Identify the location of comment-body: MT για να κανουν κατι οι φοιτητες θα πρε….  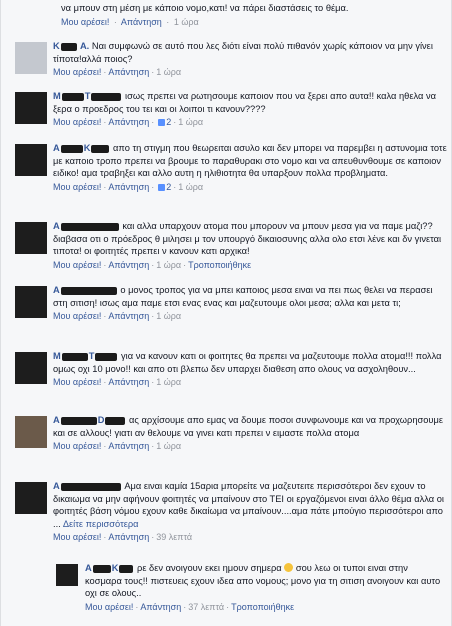
(250, 369).